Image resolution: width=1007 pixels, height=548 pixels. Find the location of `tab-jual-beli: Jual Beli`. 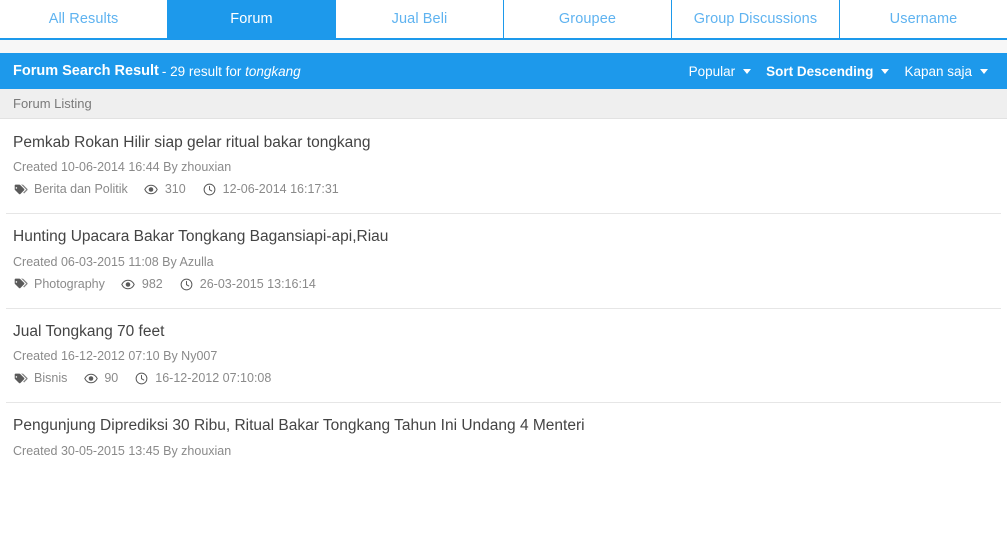

tab-jual-beli: Jual Beli is located at coordinates (420, 19).